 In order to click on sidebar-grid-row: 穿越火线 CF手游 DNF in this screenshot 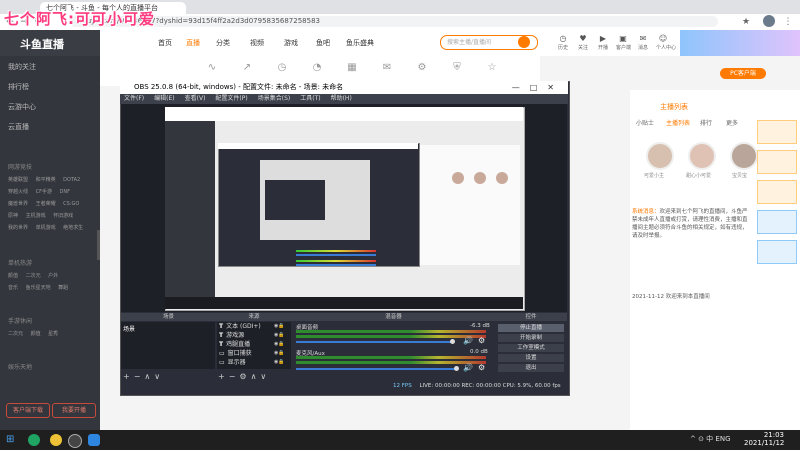, I will do `click(39, 191)`.